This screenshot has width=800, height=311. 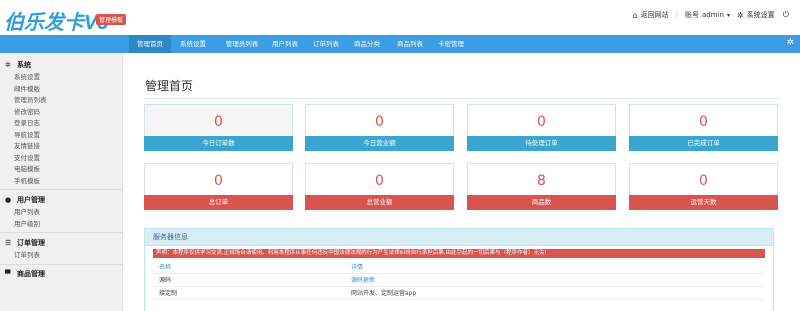 What do you see at coordinates (61, 225) in the screenshot?
I see `sidebar-item-user-level: 用户级别` at bounding box center [61, 225].